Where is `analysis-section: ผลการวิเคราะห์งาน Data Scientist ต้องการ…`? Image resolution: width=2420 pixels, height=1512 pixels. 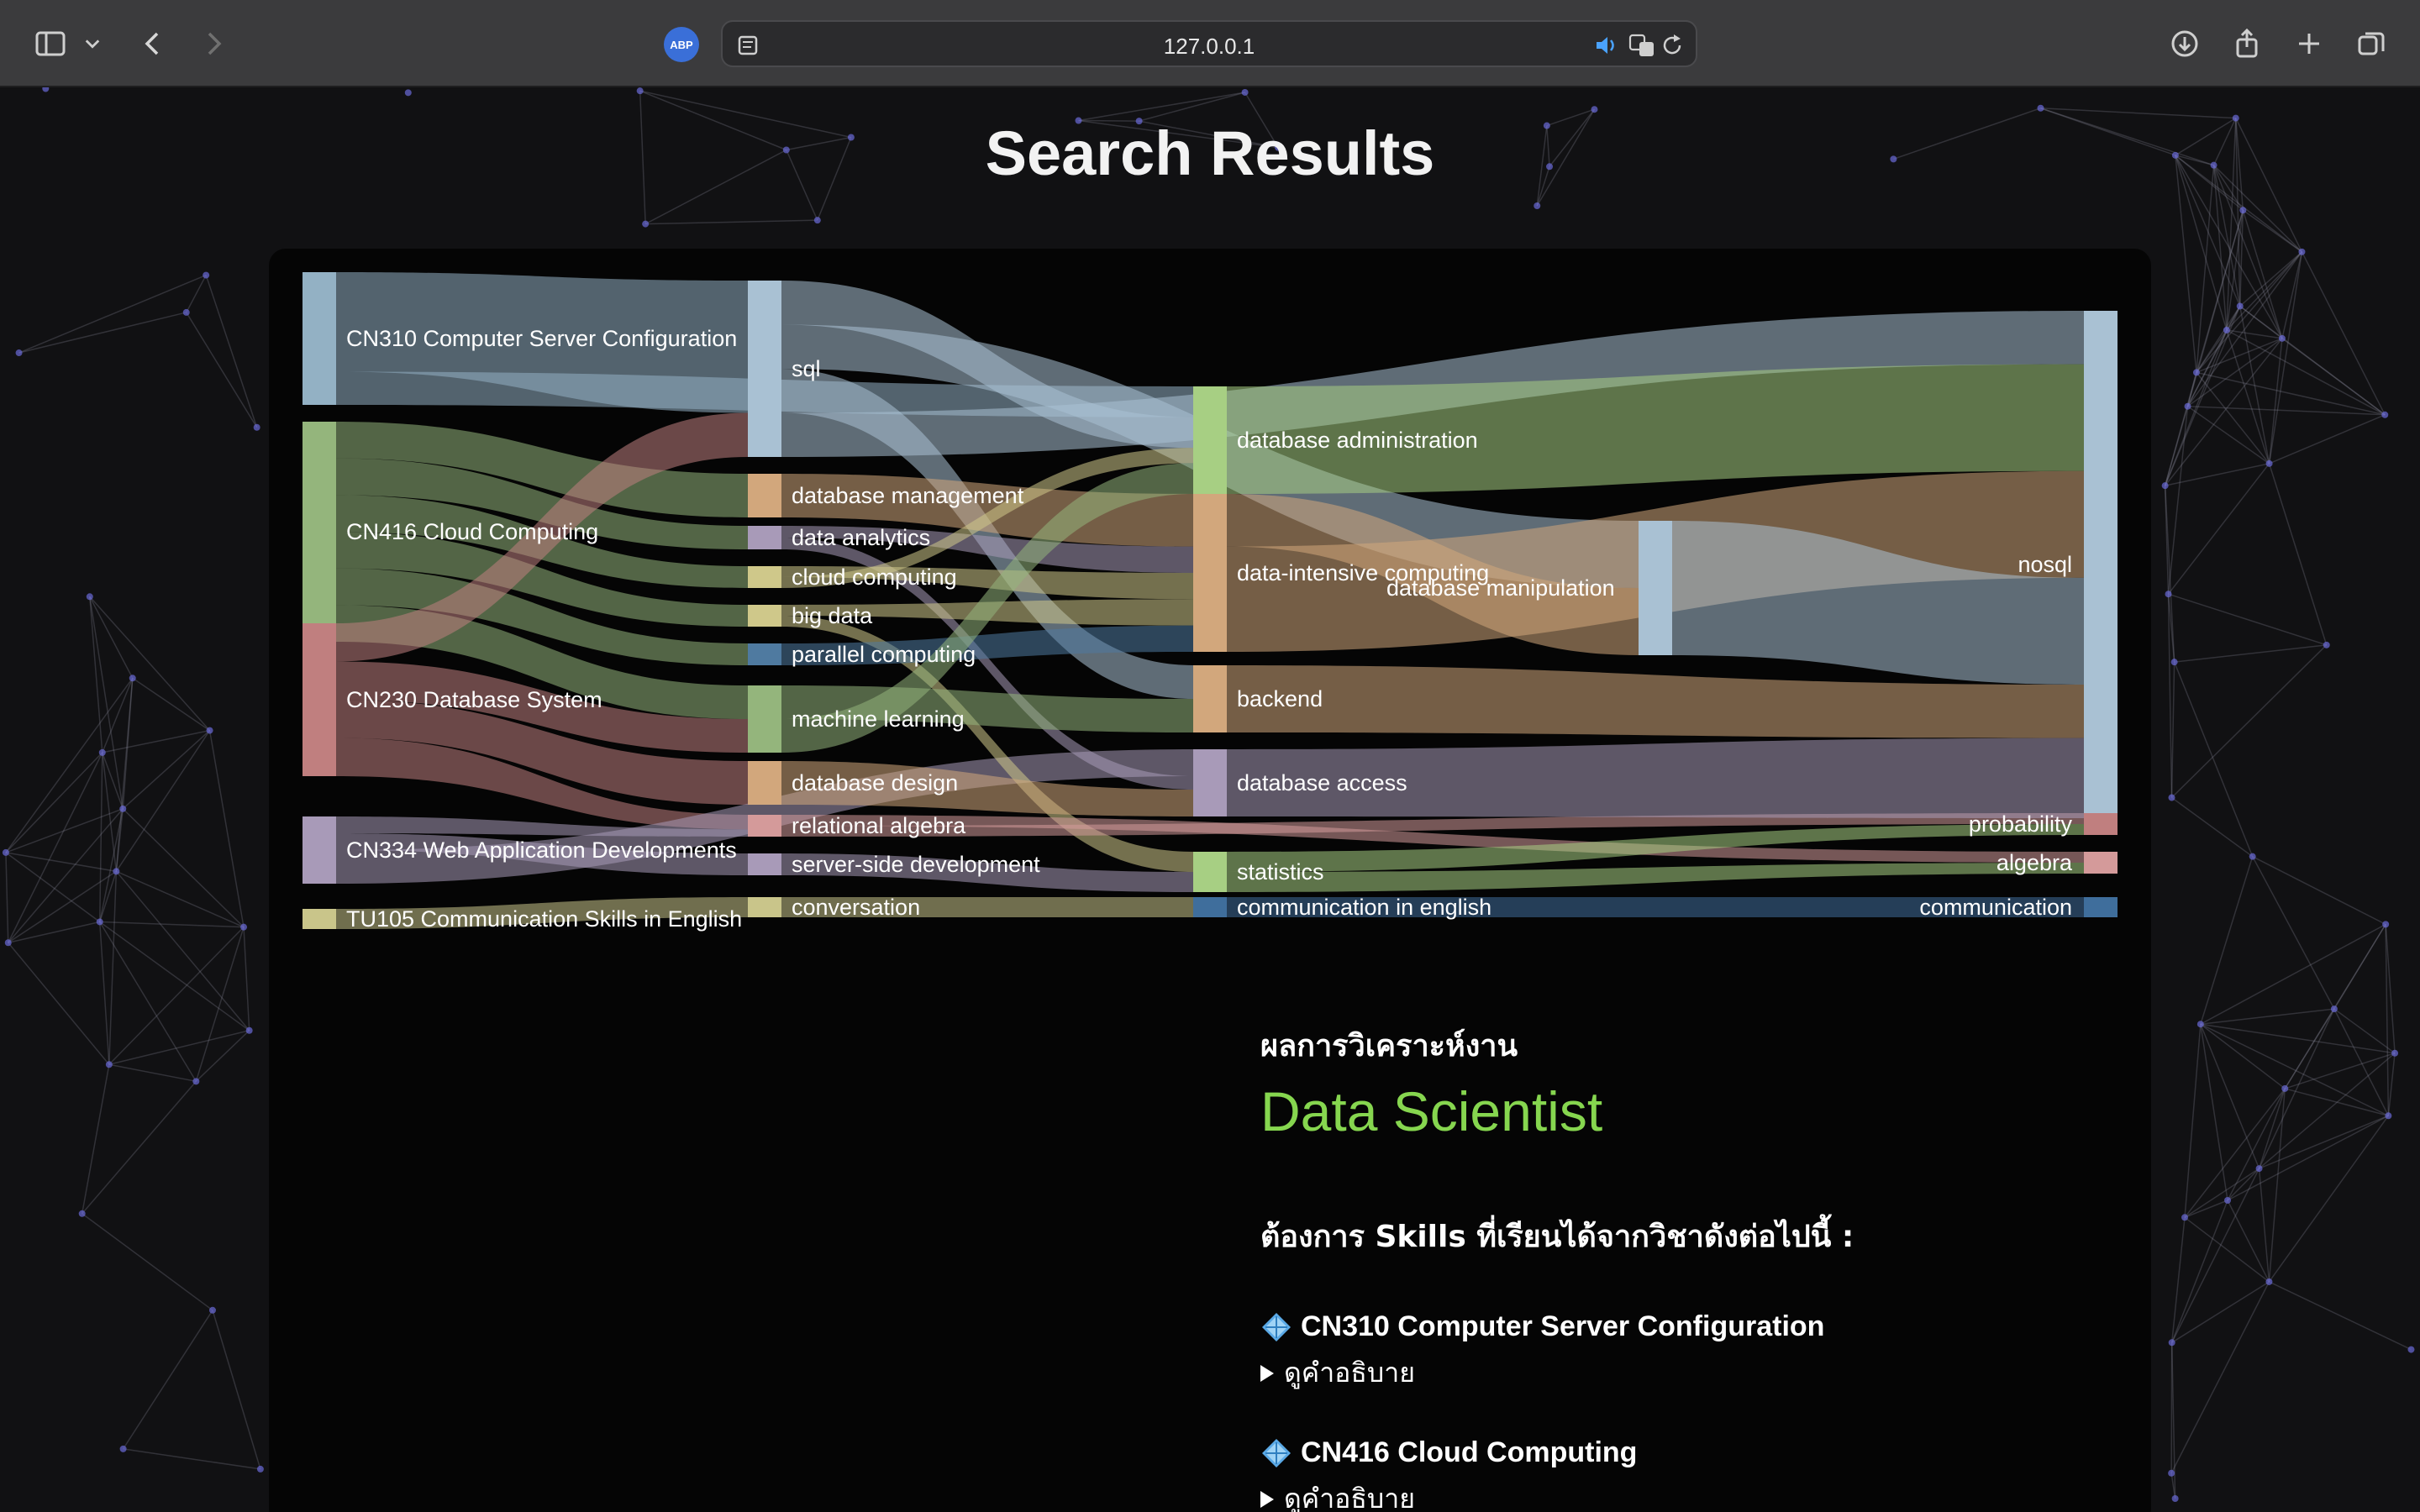
analysis-section: ผลการวิเคราะห์งาน Data Scientist ต้องการ… is located at coordinates (1638, 1266).